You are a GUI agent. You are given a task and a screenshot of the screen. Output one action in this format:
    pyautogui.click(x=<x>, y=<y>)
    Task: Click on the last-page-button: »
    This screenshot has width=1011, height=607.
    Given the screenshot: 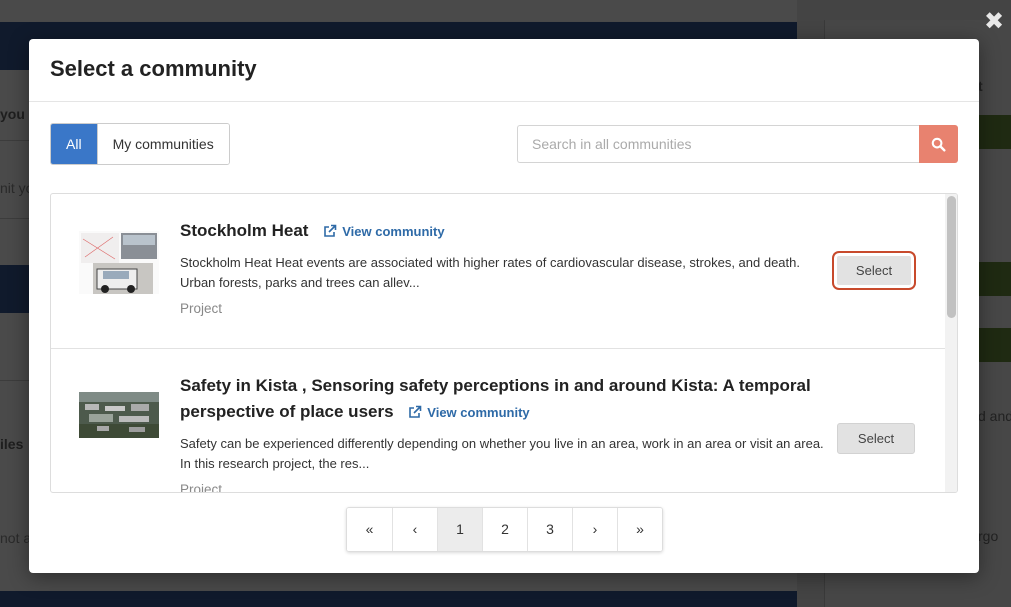 What is the action you would take?
    pyautogui.click(x=639, y=529)
    